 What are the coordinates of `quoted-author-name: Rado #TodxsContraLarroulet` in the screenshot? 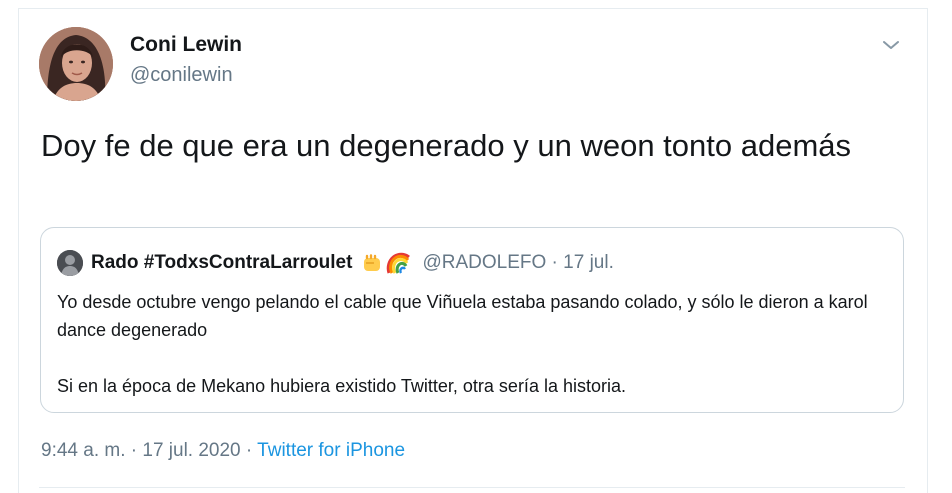 It's located at (221, 263).